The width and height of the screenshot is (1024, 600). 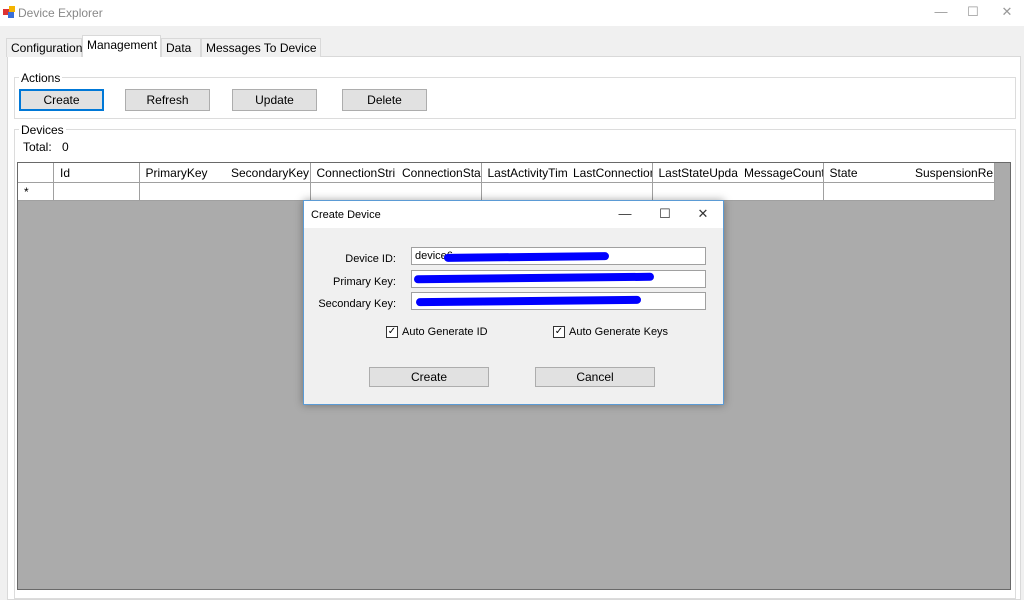 I want to click on new-row-header: *, so click(x=36, y=192).